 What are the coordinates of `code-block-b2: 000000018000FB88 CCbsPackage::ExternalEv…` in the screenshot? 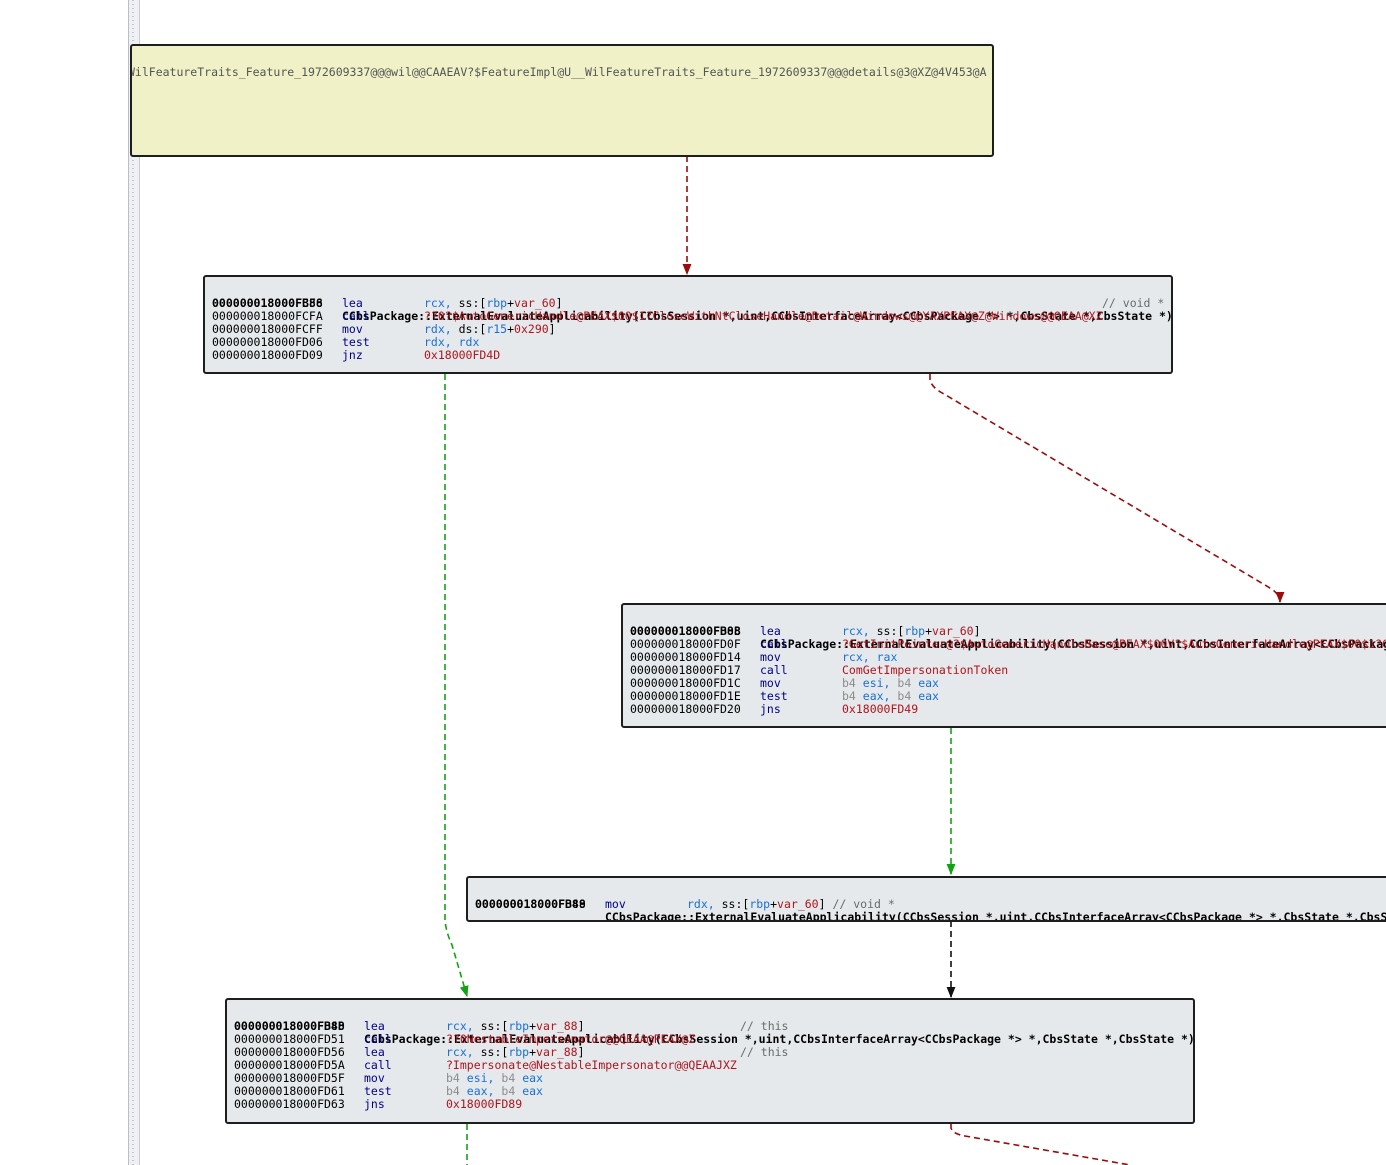 It's located at (1003, 665).